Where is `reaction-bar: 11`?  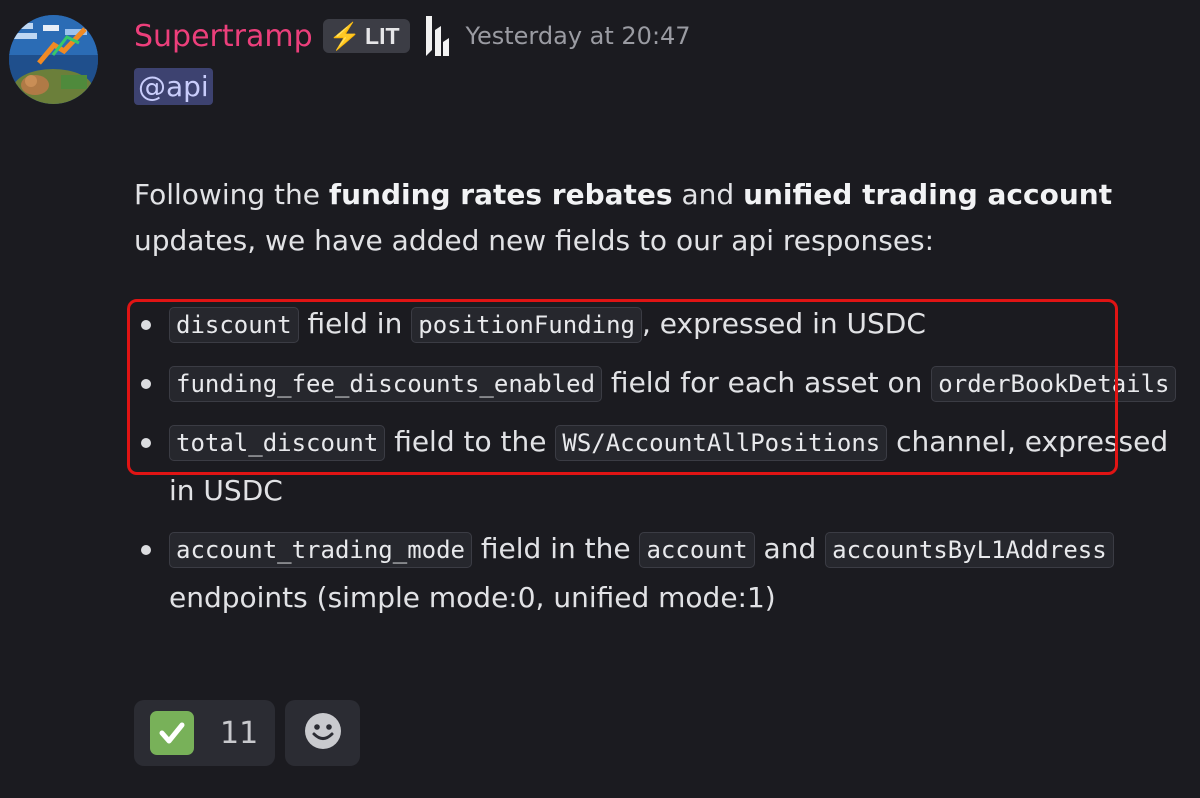 reaction-bar: 11 is located at coordinates (247, 733).